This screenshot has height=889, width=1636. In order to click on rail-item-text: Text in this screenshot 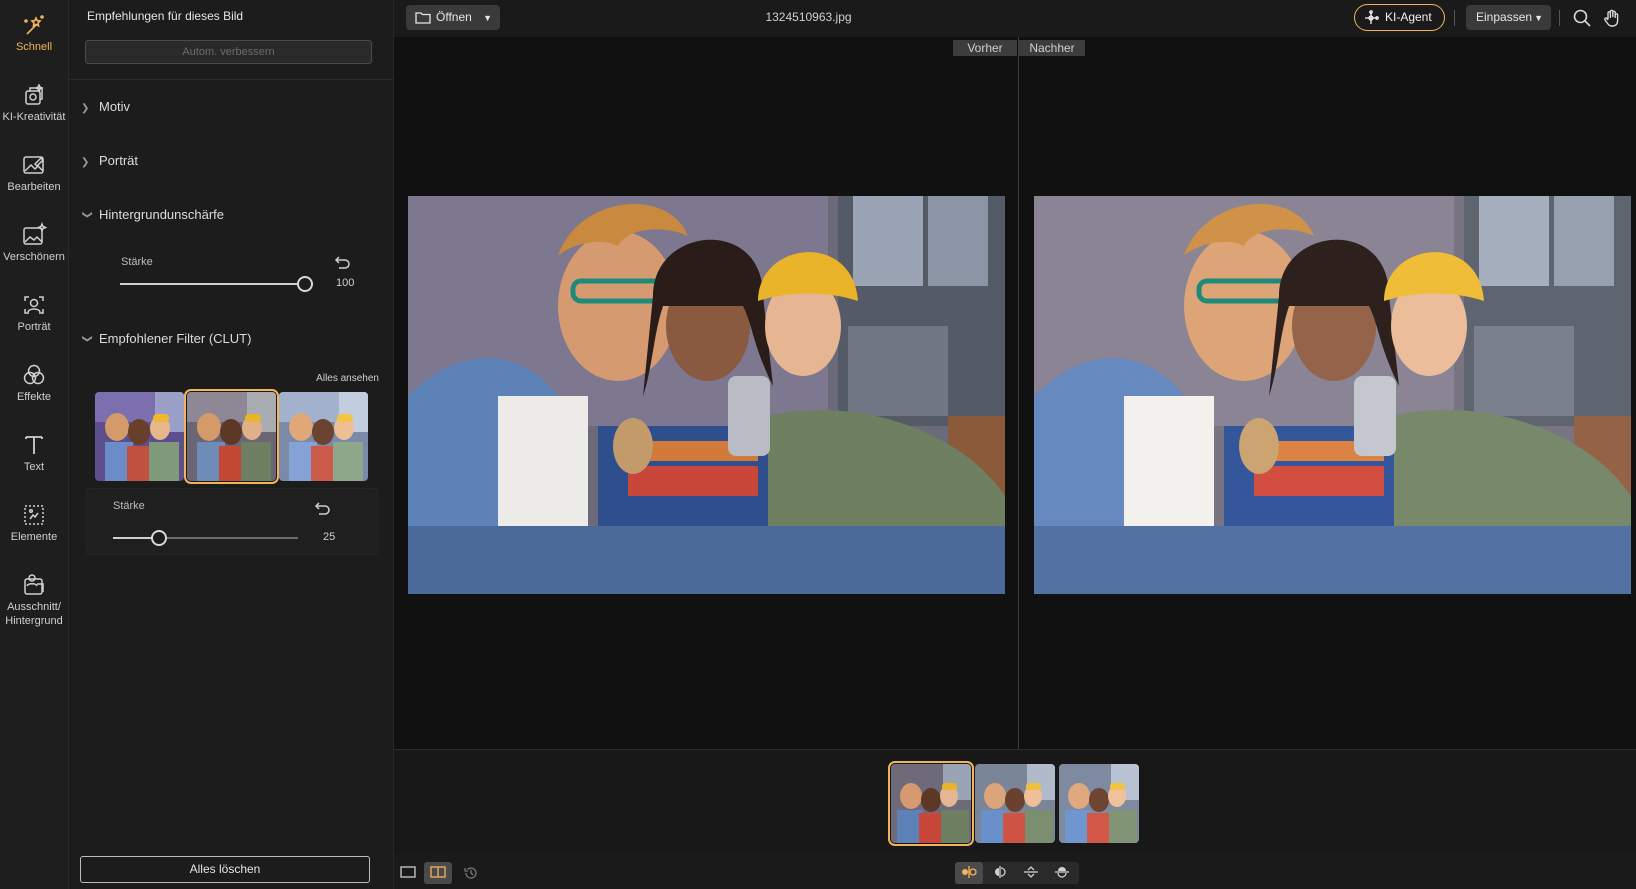, I will do `click(34, 454)`.